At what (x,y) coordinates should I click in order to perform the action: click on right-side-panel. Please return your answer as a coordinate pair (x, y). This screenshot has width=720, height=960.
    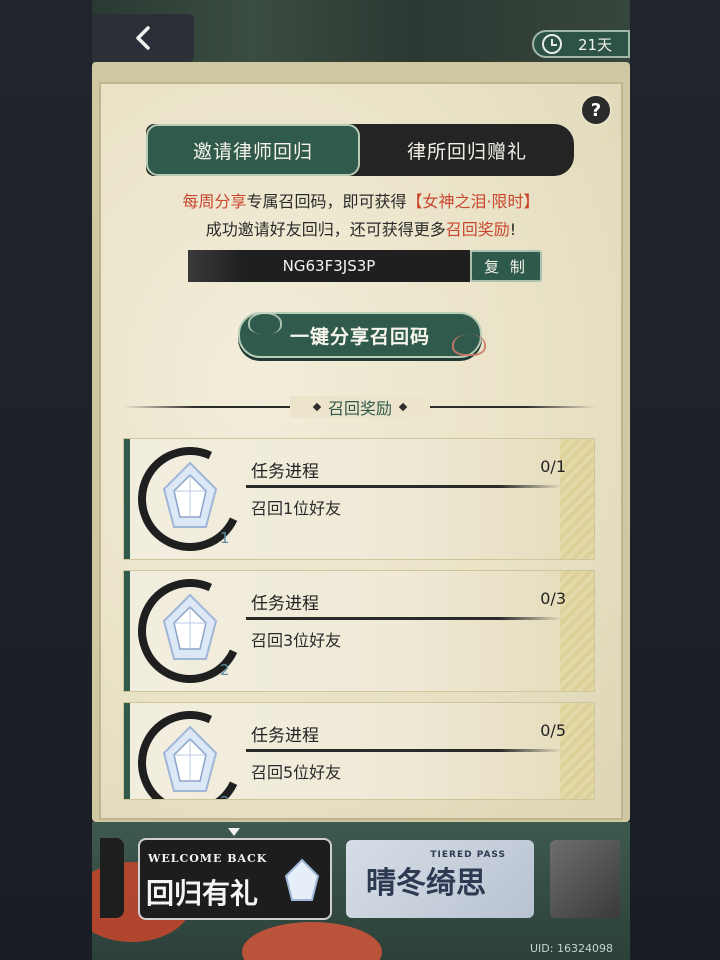
    Looking at the image, I should click on (675, 480).